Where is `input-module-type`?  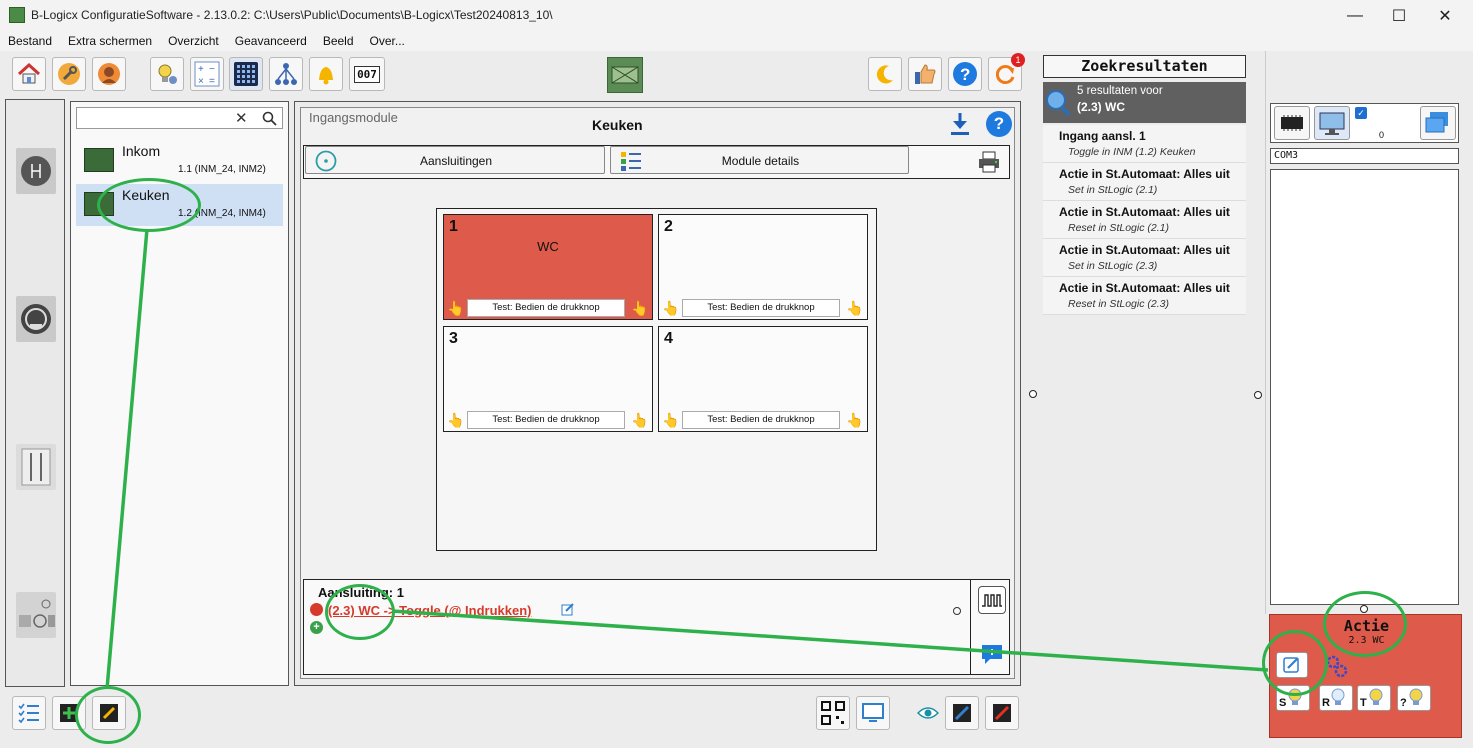
input-module-type is located at coordinates (36, 171).